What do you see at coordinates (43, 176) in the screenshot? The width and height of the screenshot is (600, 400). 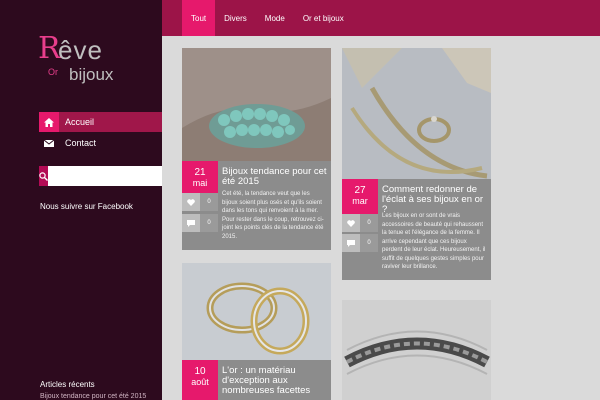 I see `search-icon` at bounding box center [43, 176].